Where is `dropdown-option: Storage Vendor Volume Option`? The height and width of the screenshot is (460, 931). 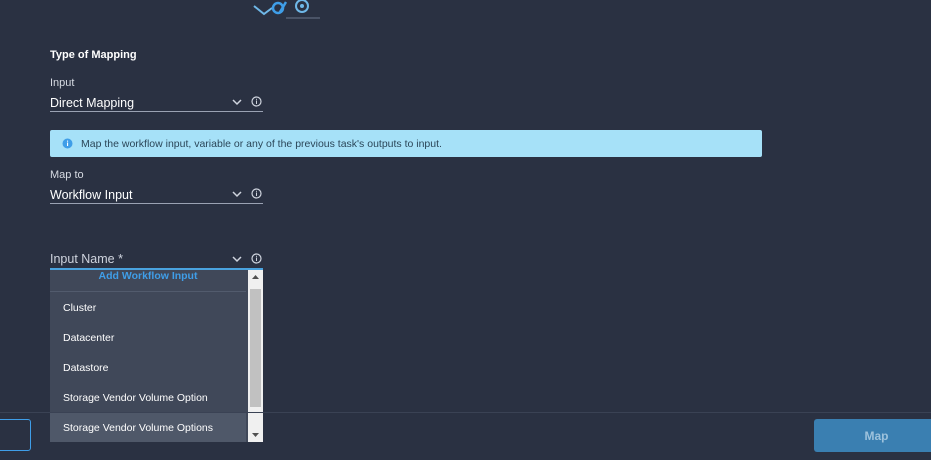 dropdown-option: Storage Vendor Volume Option is located at coordinates (148, 398).